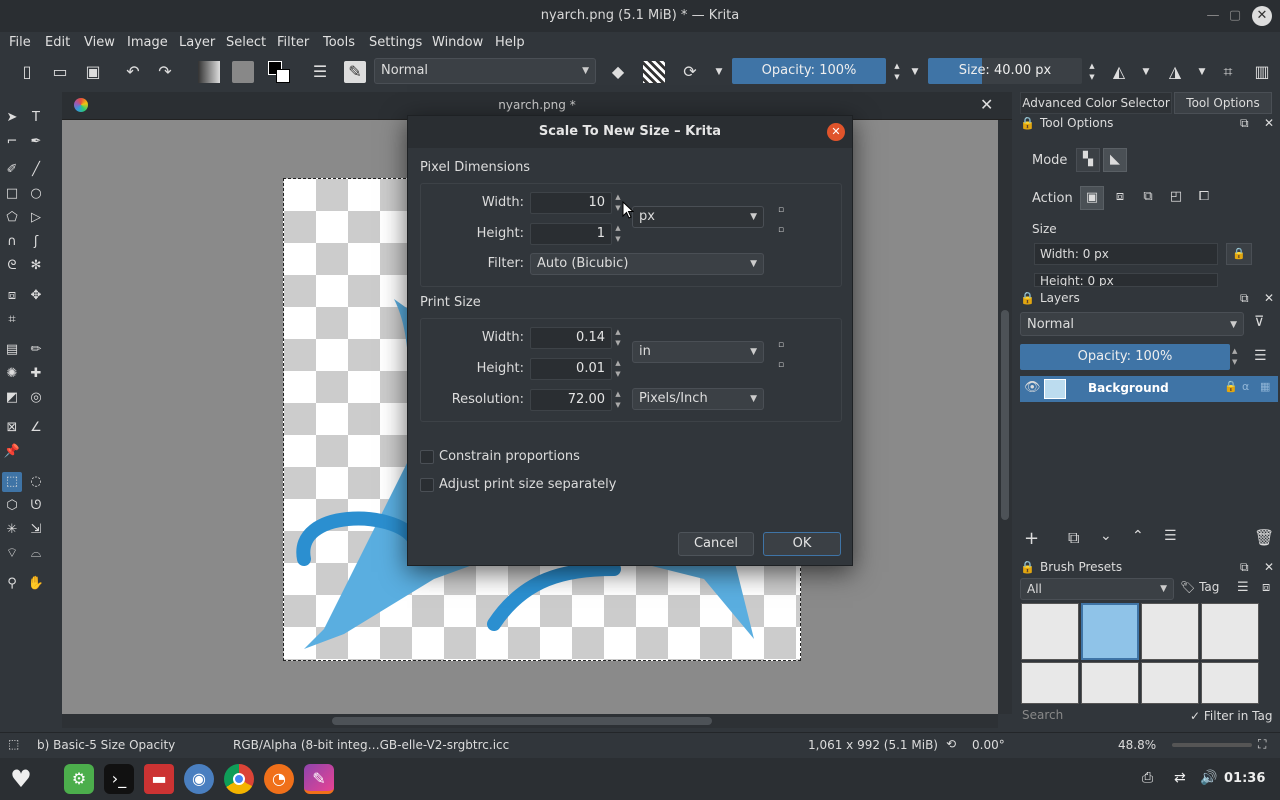  I want to click on open-folder-icon: ▭, so click(60, 72).